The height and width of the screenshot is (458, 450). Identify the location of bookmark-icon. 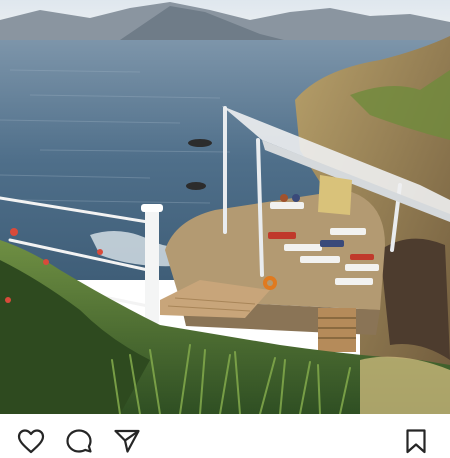
(416, 441).